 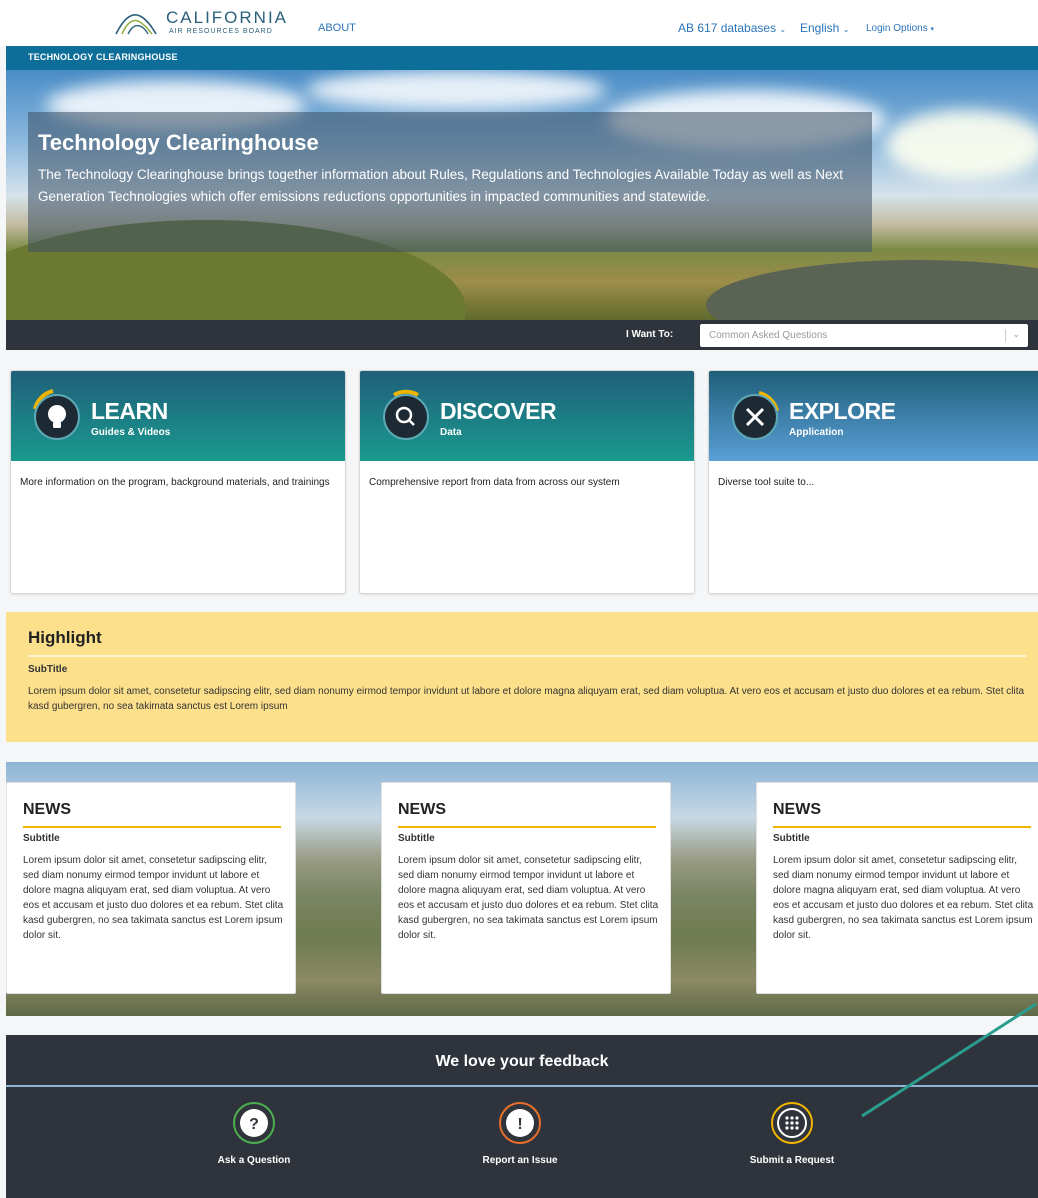 What do you see at coordinates (498, 411) in the screenshot?
I see `discover-card-title: DISCOVER` at bounding box center [498, 411].